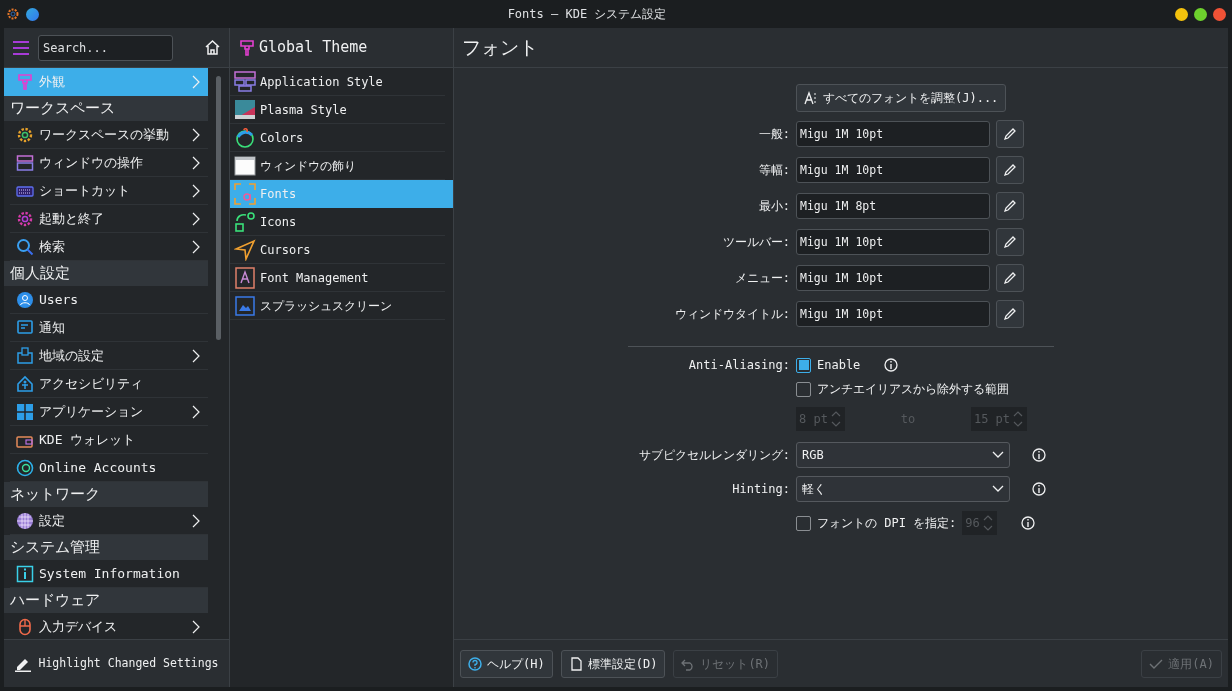  I want to click on checkbox: アンチエイリアスから除外する範囲, so click(902, 389).